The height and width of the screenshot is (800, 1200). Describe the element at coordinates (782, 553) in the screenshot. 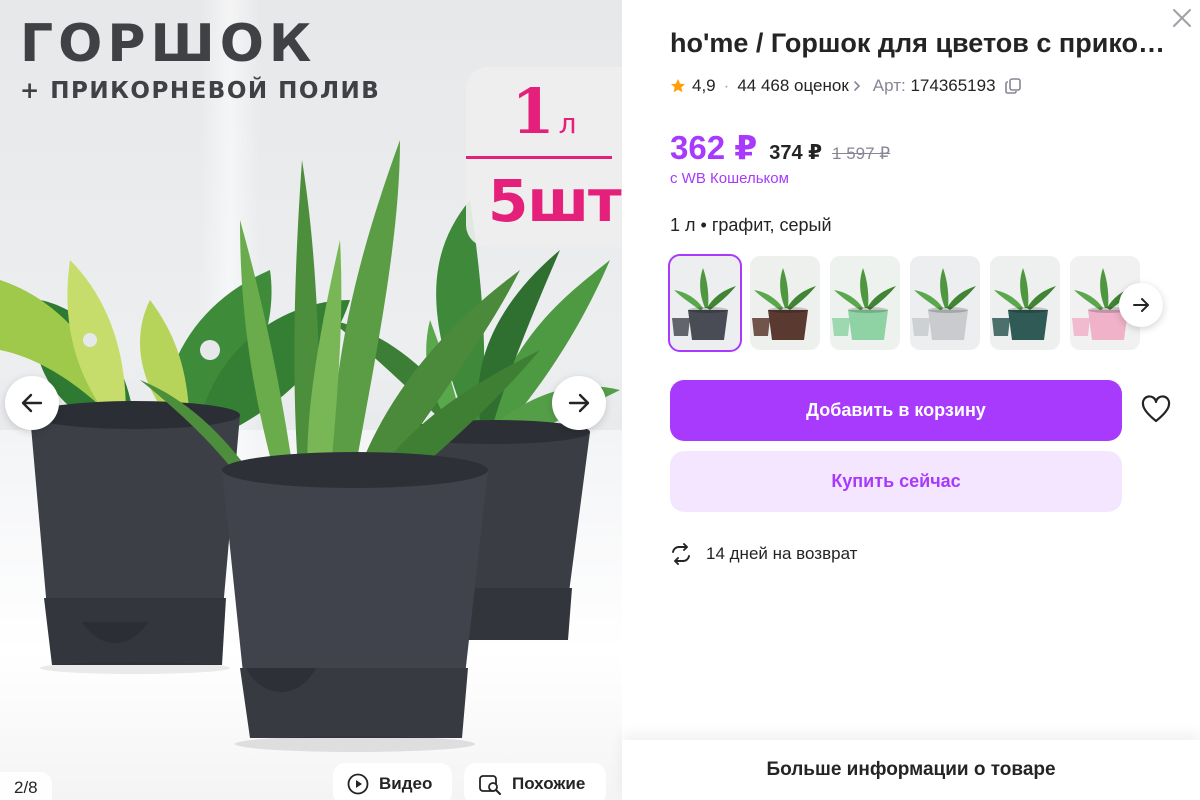

I see `returns-label: 14 дней на возврат` at that location.